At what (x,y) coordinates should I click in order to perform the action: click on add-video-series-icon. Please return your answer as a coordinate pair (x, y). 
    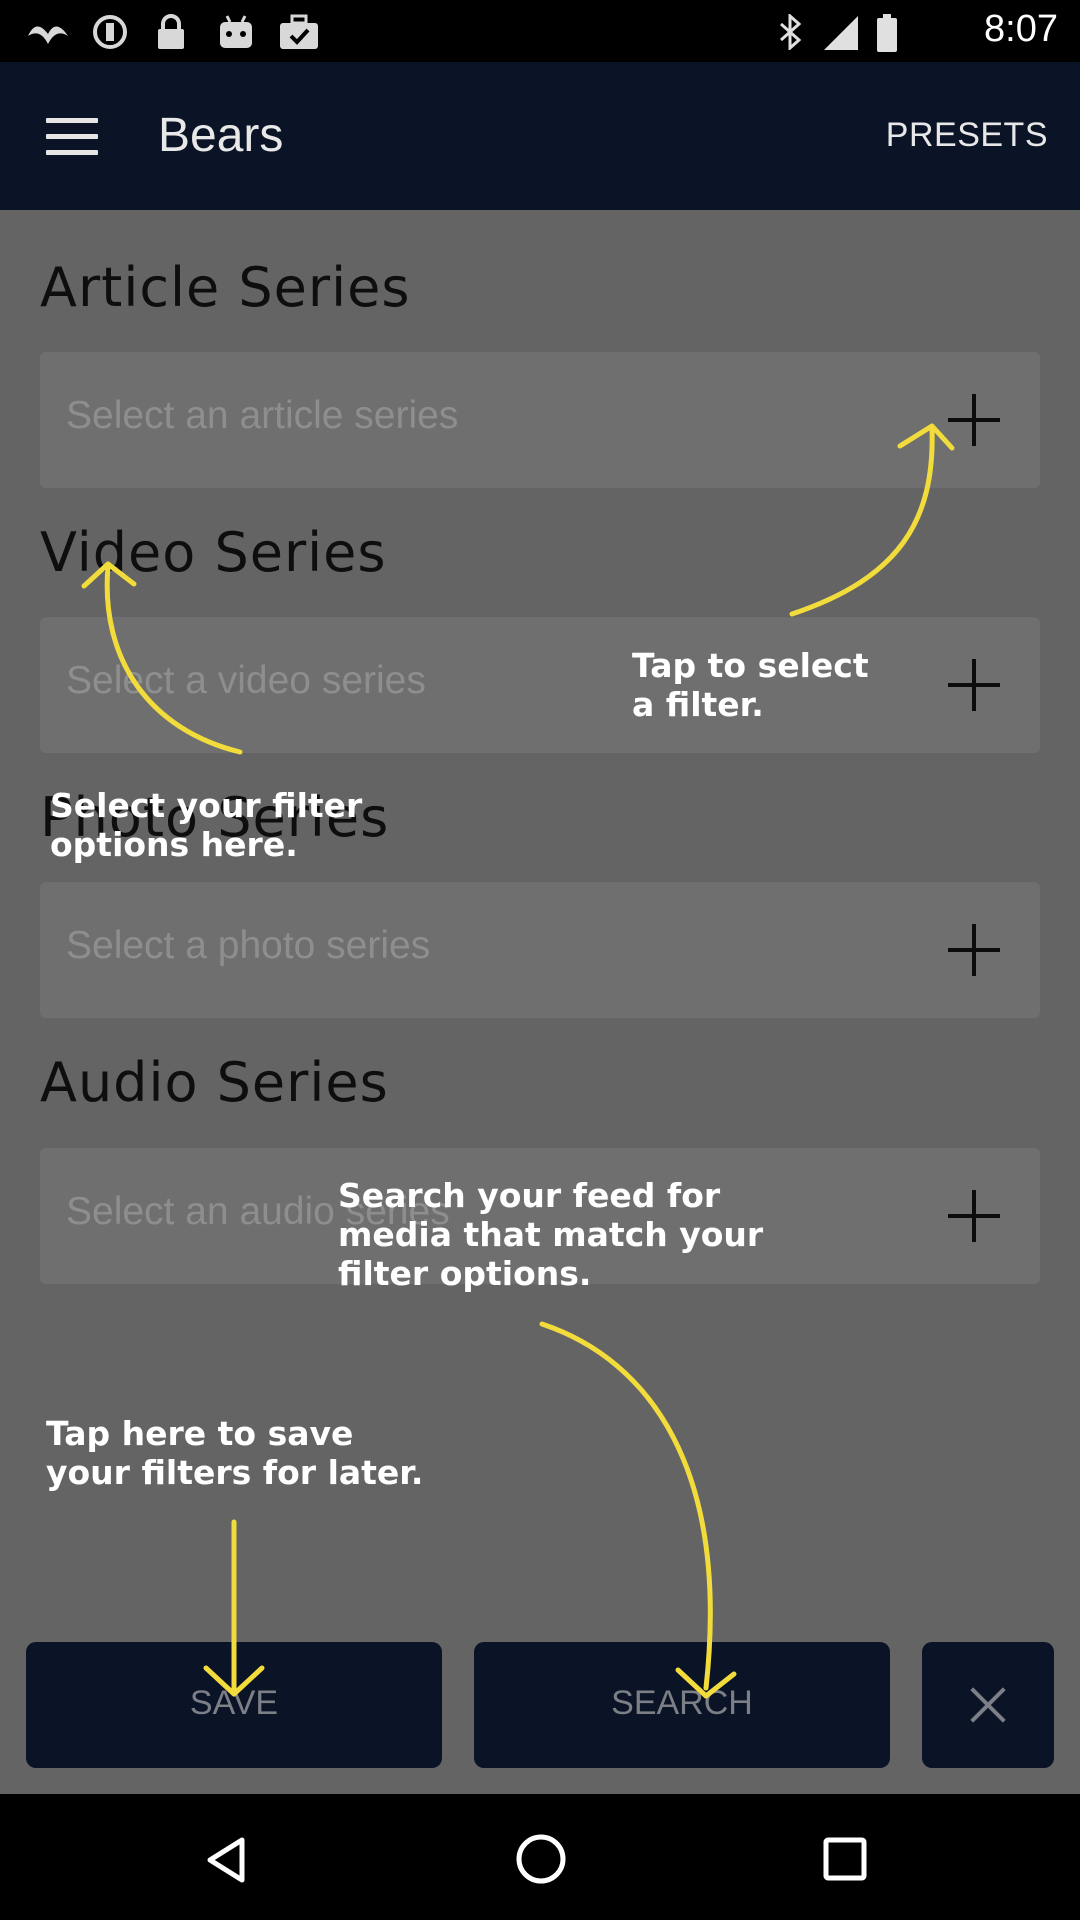
    Looking at the image, I should click on (974, 685).